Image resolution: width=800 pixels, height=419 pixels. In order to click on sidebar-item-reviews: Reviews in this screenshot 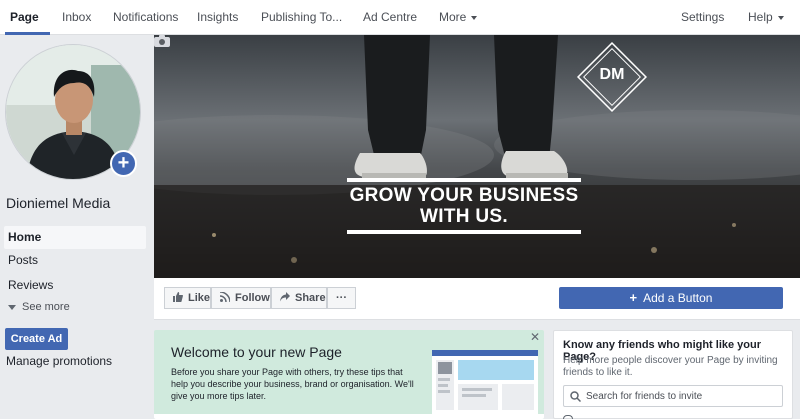, I will do `click(75, 285)`.